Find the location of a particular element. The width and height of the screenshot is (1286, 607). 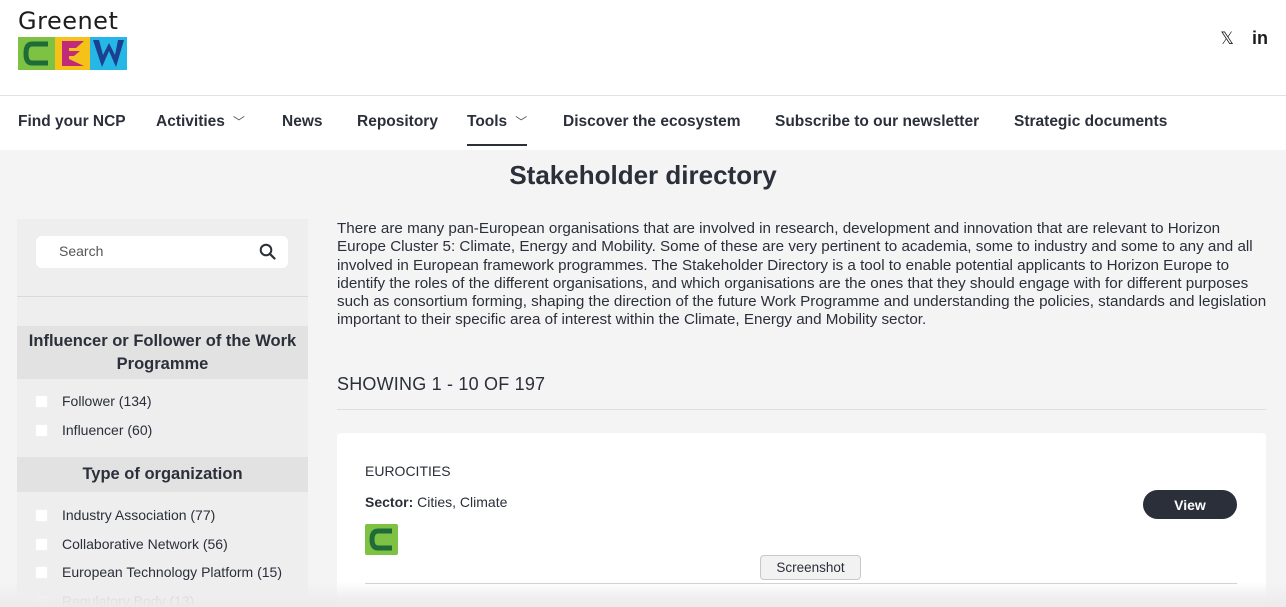

sidebar-divider is located at coordinates (162, 296).